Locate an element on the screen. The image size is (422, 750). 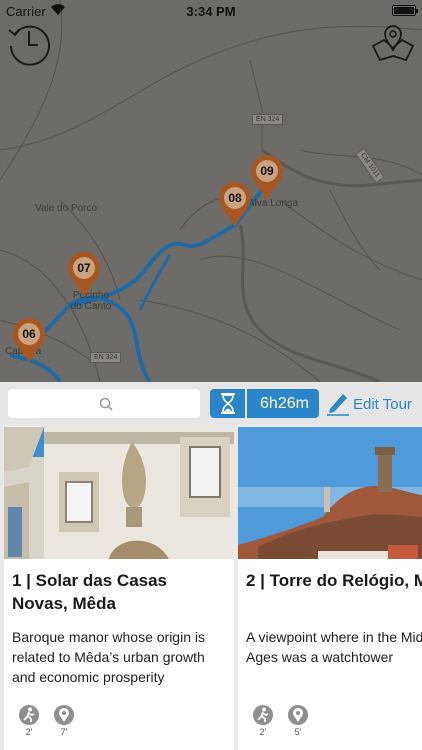
visit-time: 5' is located at coordinates (298, 721).